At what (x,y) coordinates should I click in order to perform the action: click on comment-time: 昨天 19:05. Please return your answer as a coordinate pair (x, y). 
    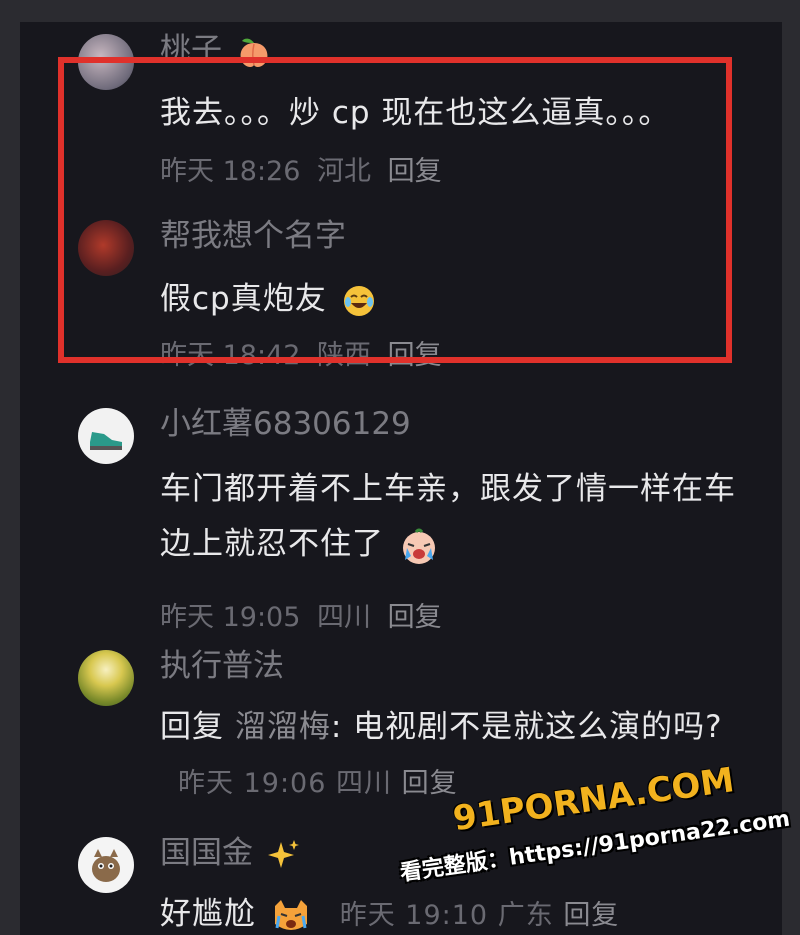
    Looking at the image, I should click on (230, 617).